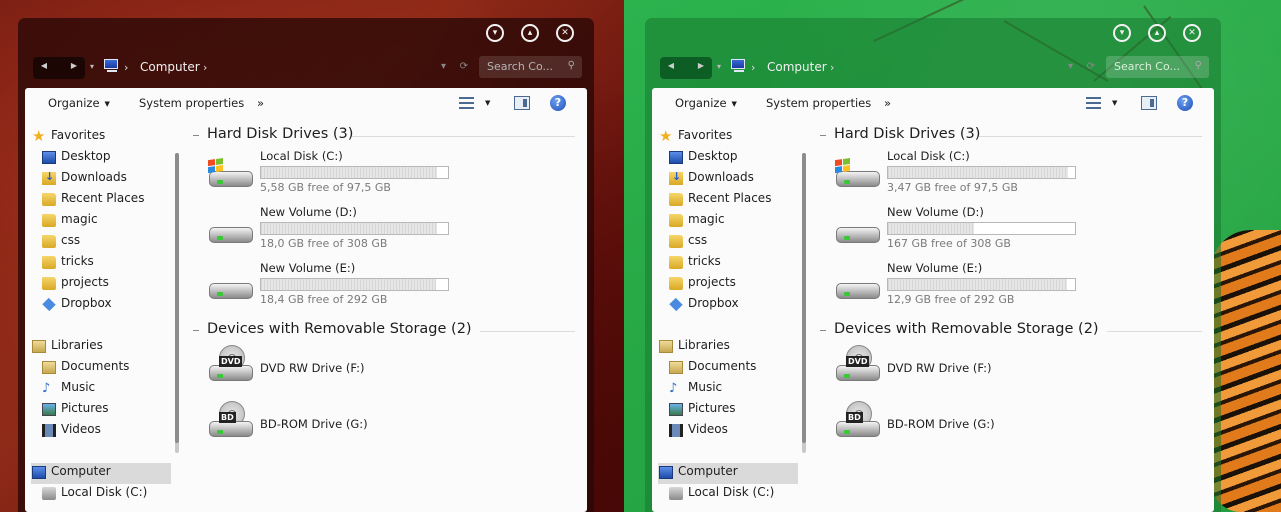 The height and width of the screenshot is (512, 1281). I want to click on folder-icon, so click(676, 241).